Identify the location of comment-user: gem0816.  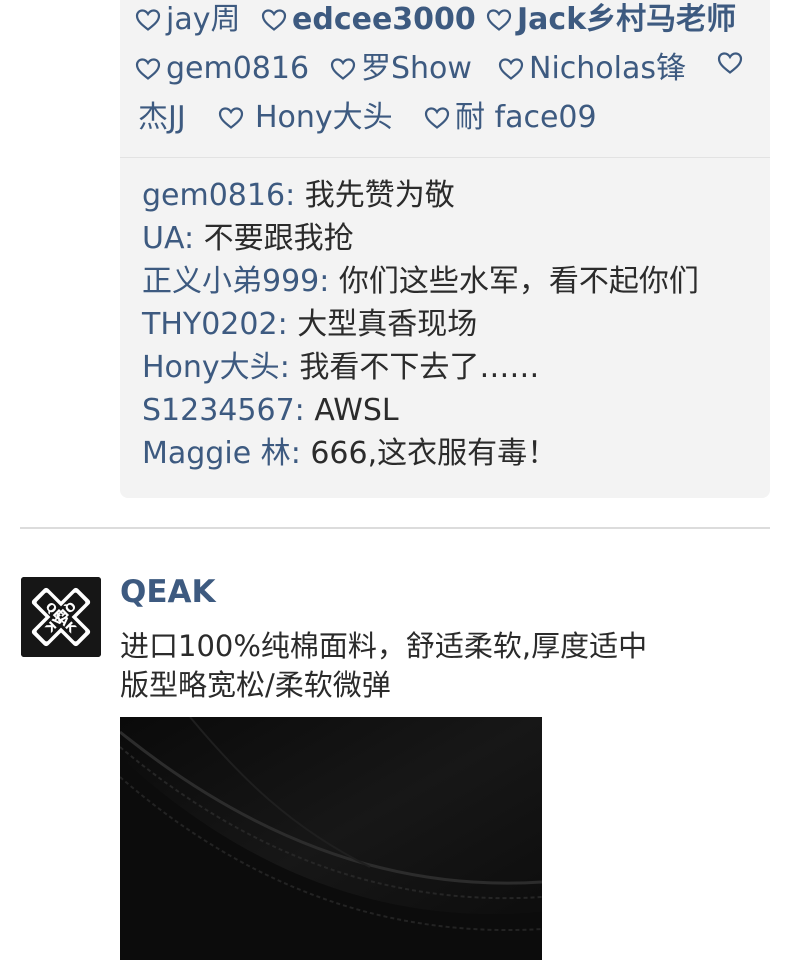
(213, 195).